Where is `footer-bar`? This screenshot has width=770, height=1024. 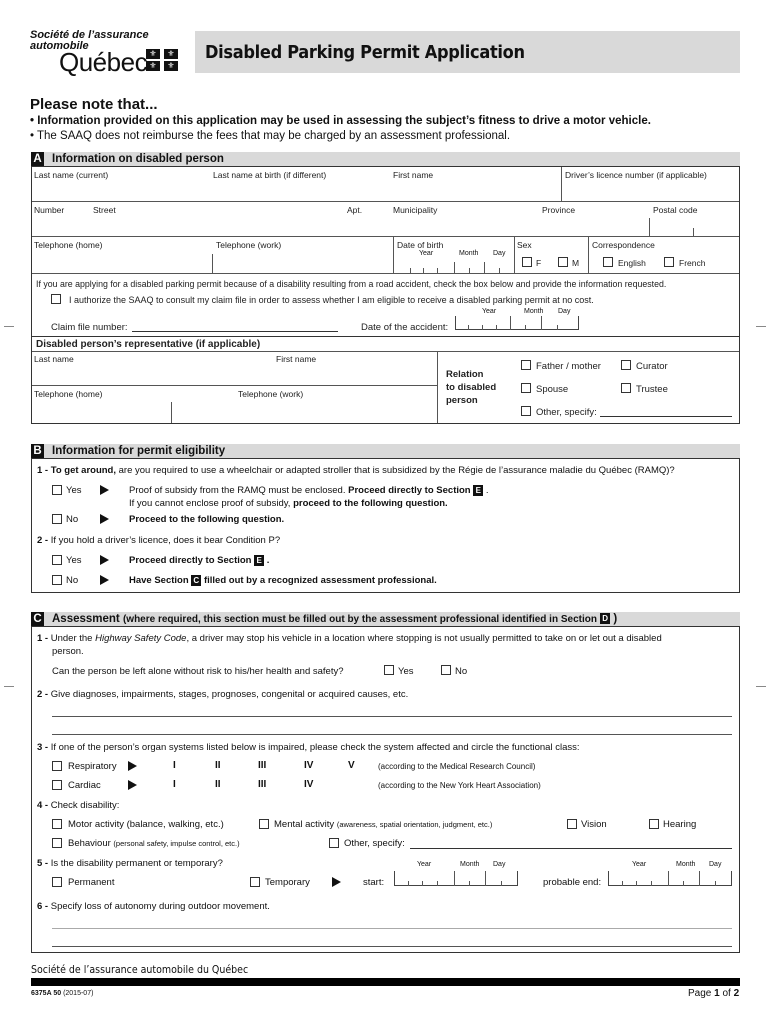
footer-bar is located at coordinates (385, 982).